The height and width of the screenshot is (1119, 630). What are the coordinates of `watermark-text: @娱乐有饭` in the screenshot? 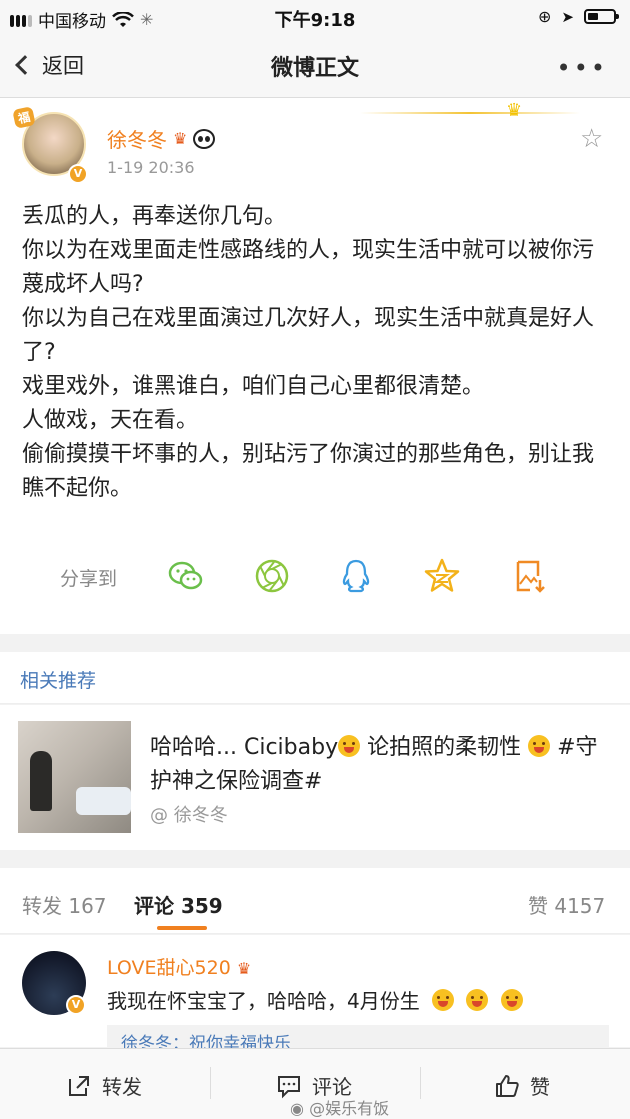 It's located at (349, 1108).